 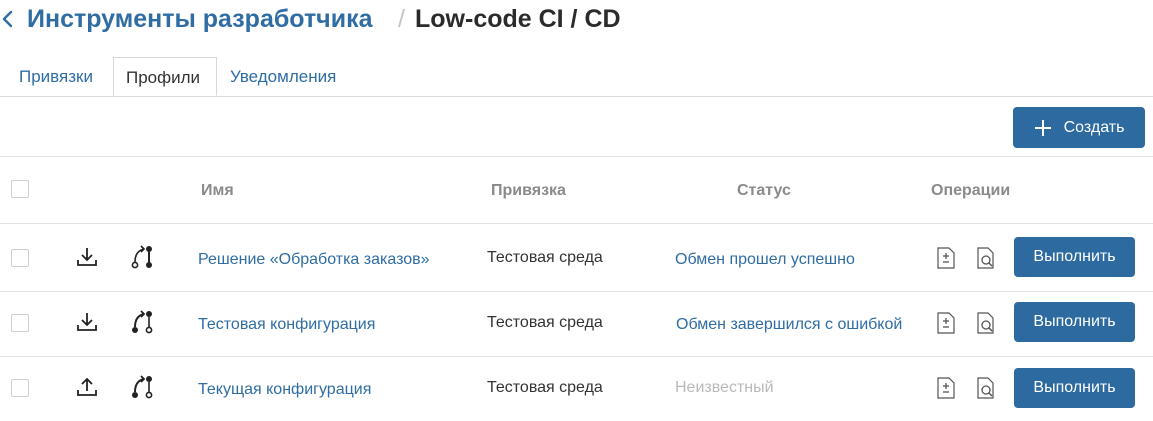 What do you see at coordinates (1042, 127) in the screenshot?
I see `plus-icon` at bounding box center [1042, 127].